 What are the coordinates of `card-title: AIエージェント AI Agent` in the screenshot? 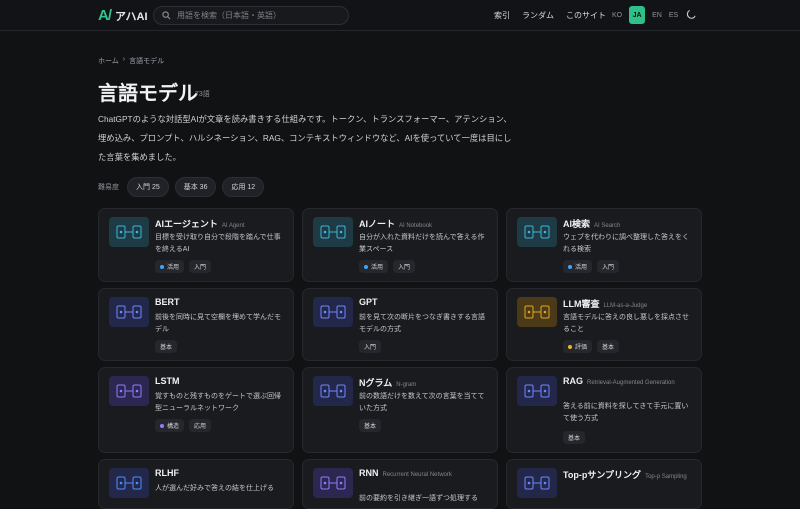 It's located at (200, 223).